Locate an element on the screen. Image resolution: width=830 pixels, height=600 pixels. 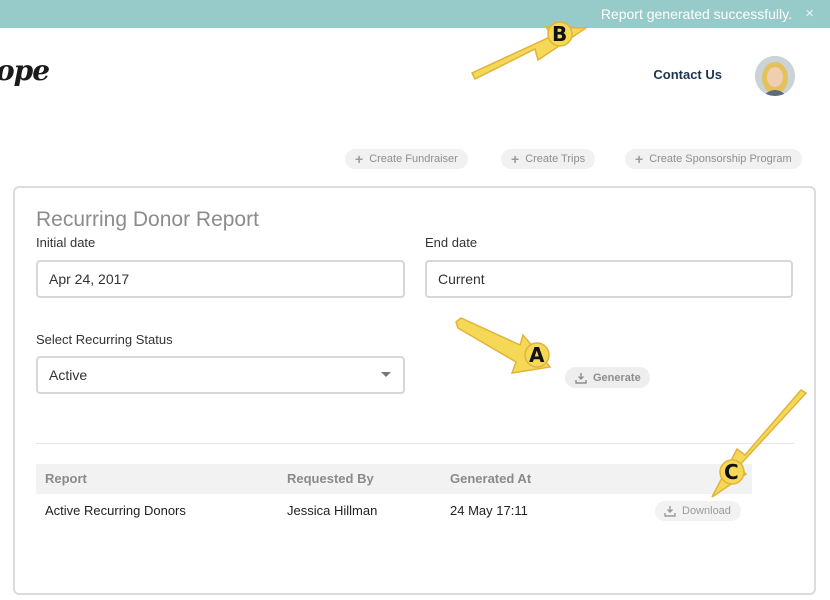
cell-requested-by: Jessica Hillman is located at coordinates (332, 510).